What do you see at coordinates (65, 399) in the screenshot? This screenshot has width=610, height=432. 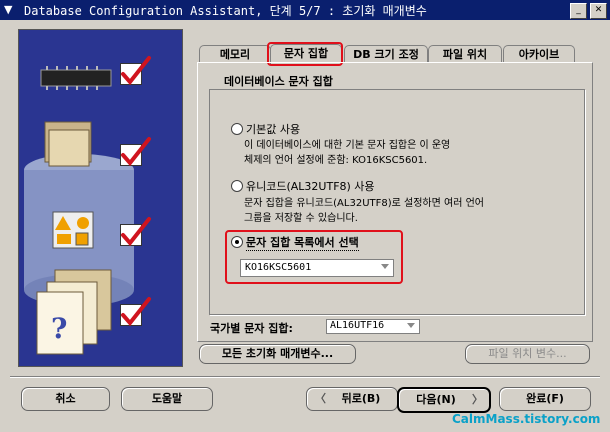 I see `cancel-button: 취소` at bounding box center [65, 399].